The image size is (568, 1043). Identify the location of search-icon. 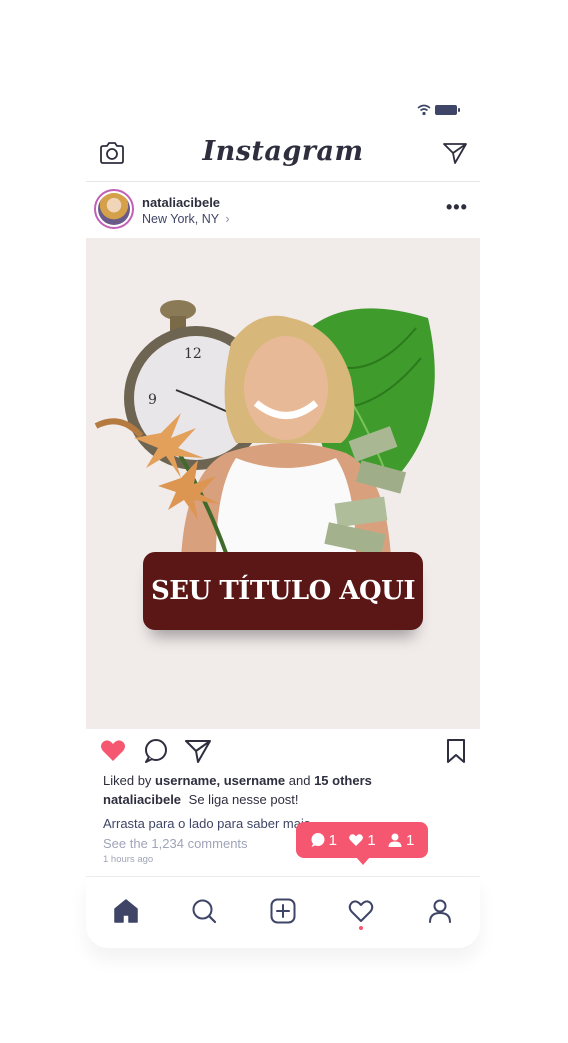
(204, 911).